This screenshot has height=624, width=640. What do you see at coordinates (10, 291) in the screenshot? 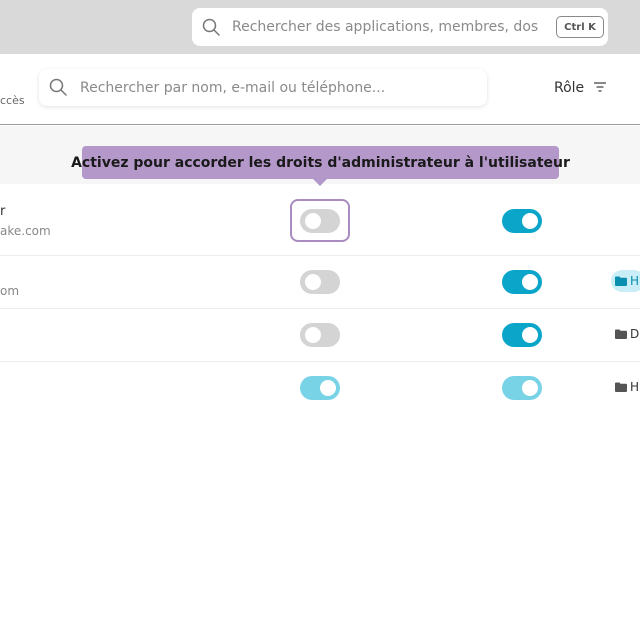
I see `user-email: om` at bounding box center [10, 291].